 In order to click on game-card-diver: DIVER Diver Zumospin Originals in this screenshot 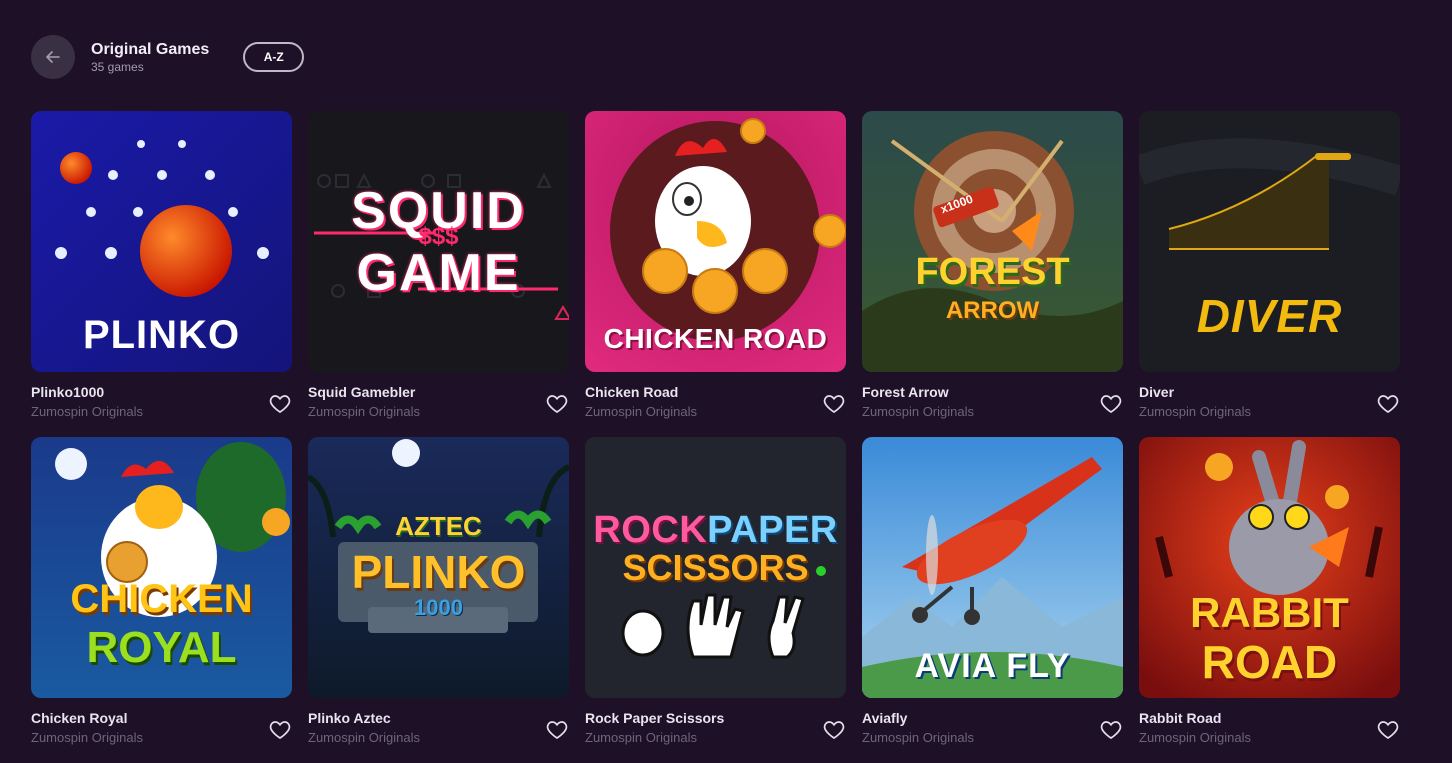, I will do `click(1269, 274)`.